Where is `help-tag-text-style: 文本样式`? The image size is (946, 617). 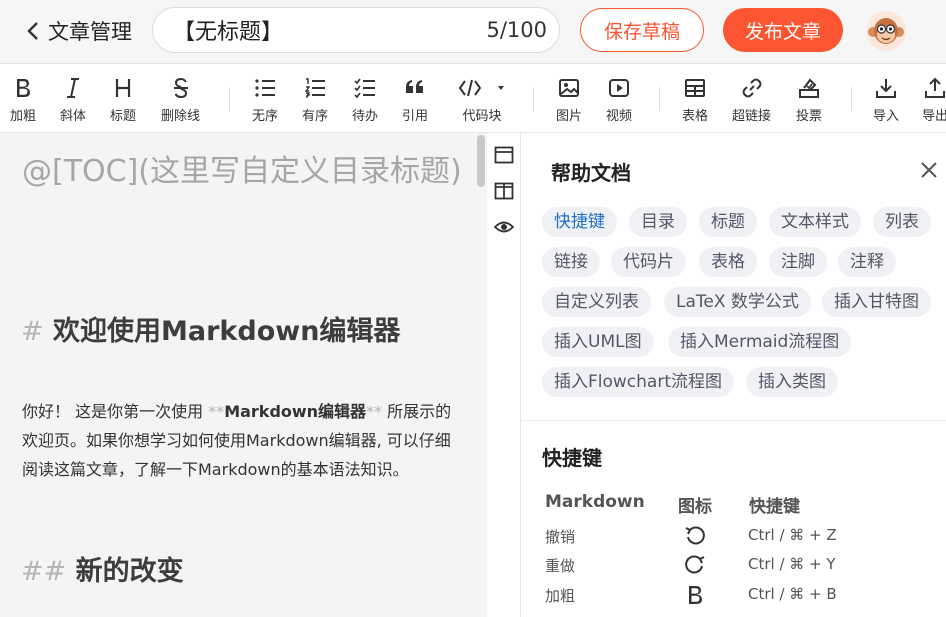 help-tag-text-style: 文本样式 is located at coordinates (815, 222).